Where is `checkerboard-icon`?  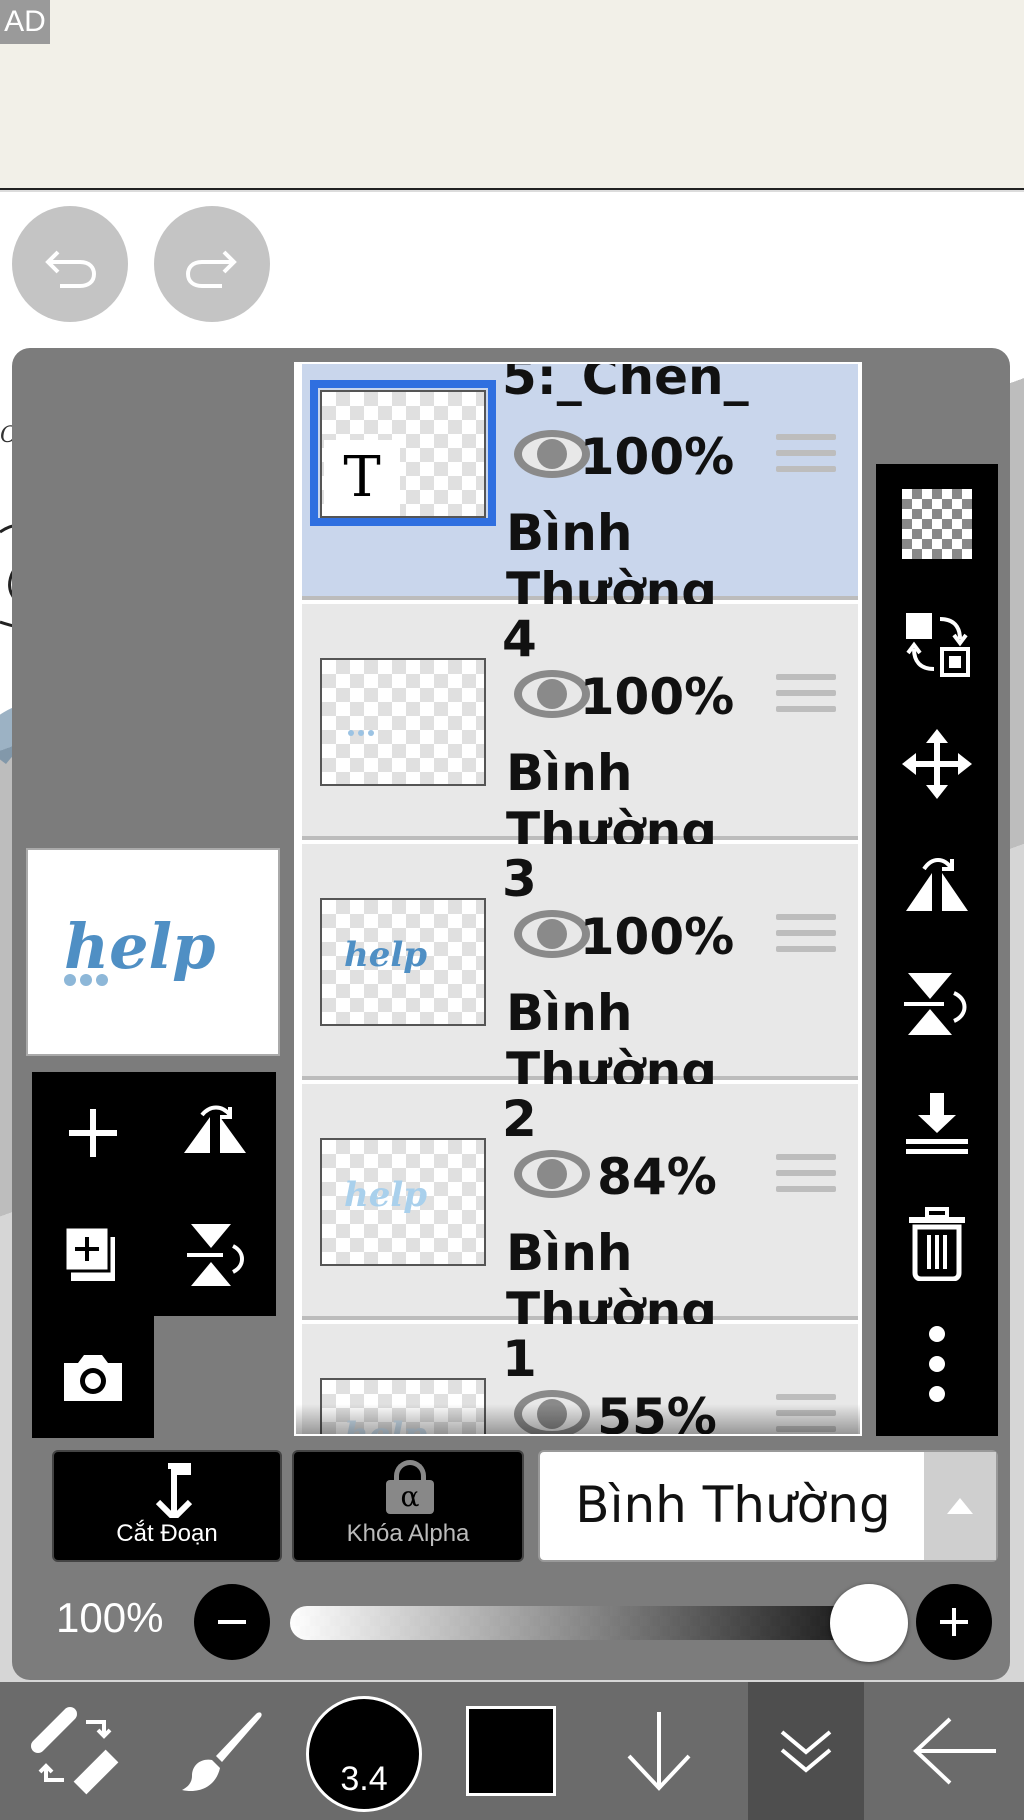 checkerboard-icon is located at coordinates (937, 524).